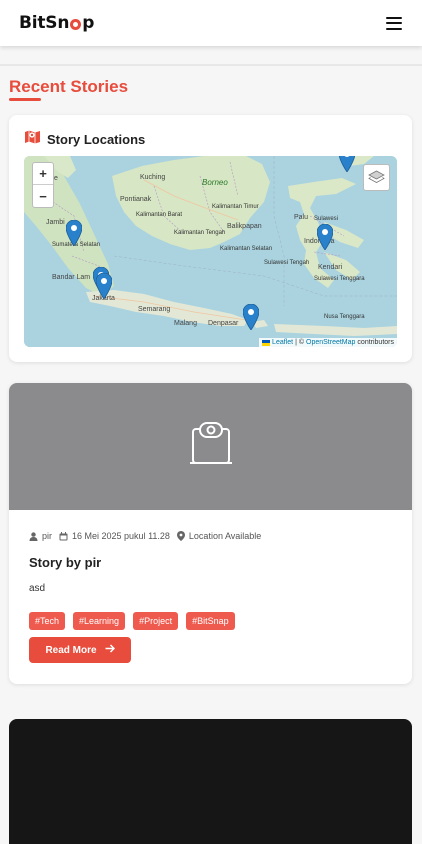 This screenshot has width=422, height=844. What do you see at coordinates (375, 342) in the screenshot?
I see `attribution-suffix: contributors` at bounding box center [375, 342].